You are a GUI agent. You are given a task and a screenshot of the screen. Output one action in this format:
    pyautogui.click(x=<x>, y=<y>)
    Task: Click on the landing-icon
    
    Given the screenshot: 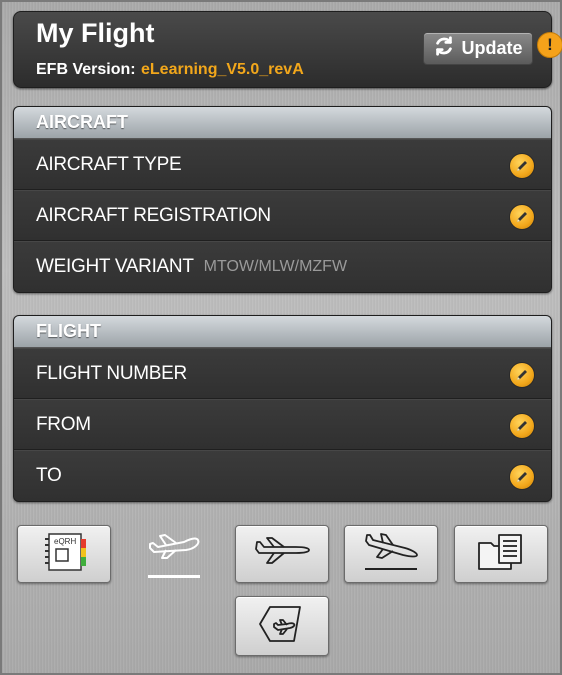 What is the action you would take?
    pyautogui.click(x=391, y=554)
    